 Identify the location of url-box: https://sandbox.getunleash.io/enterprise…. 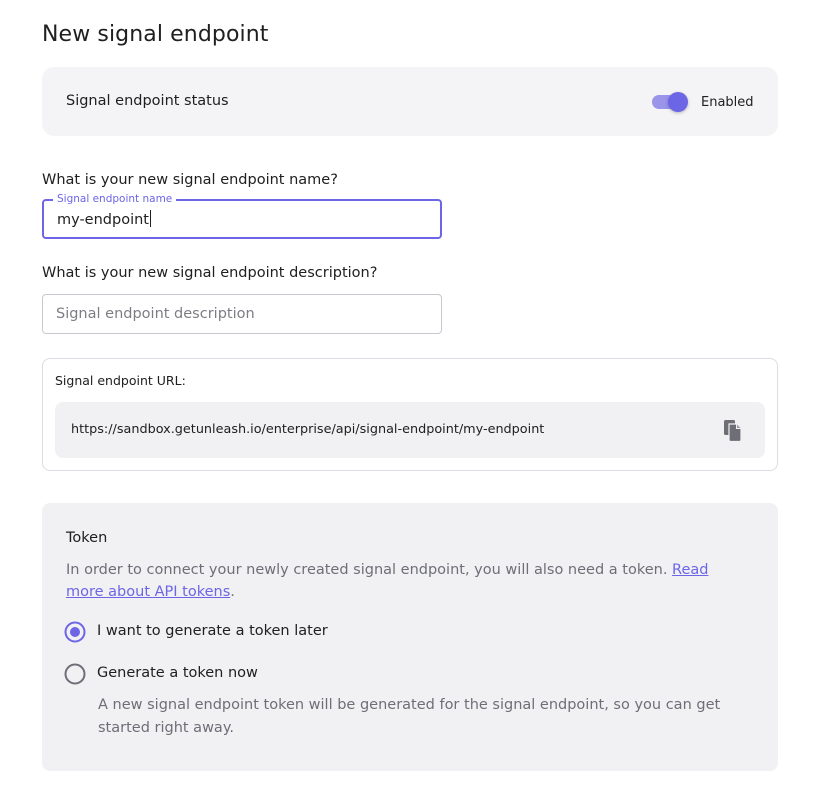
(410, 430).